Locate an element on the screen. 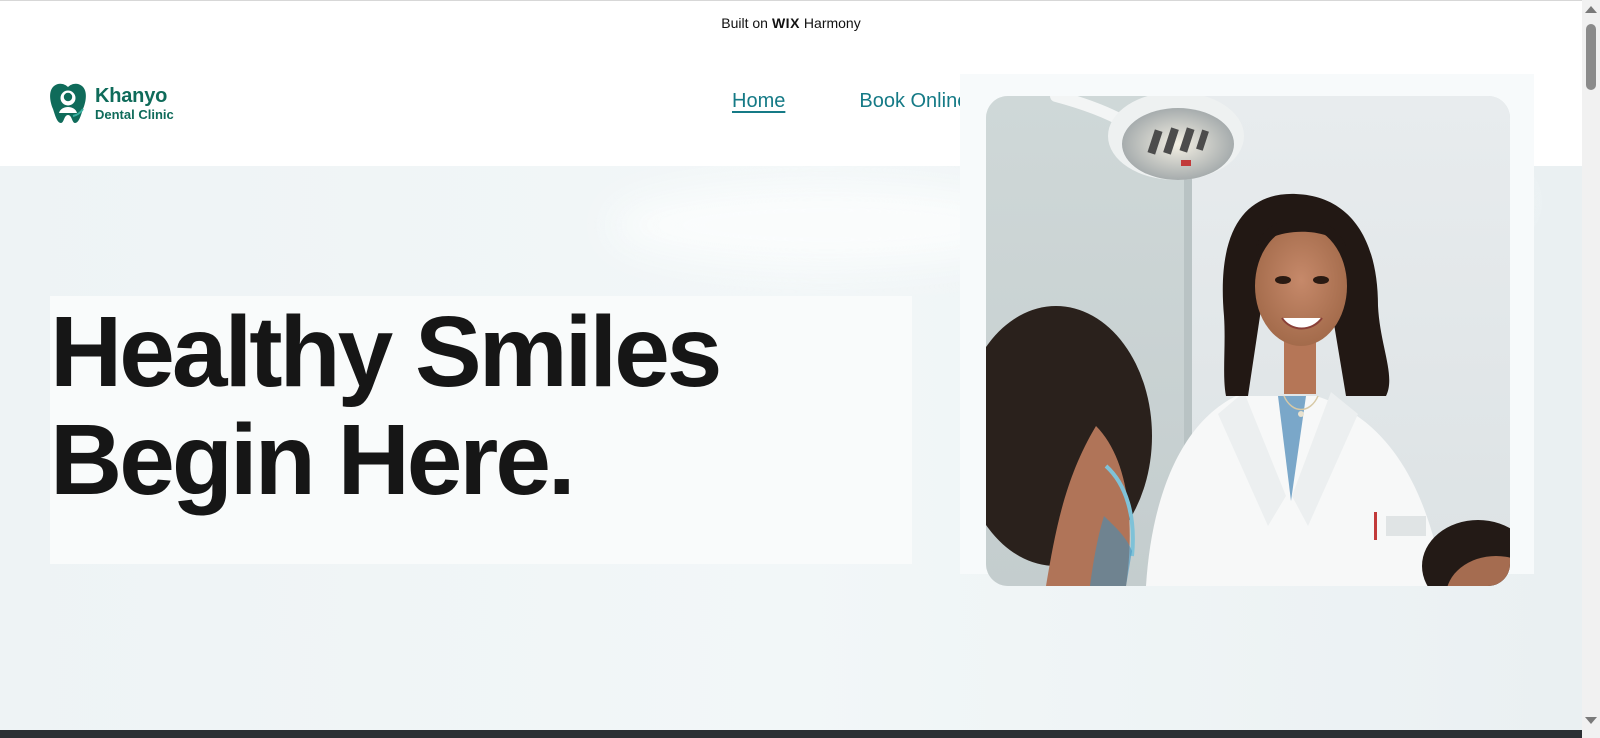 The width and height of the screenshot is (1600, 738). nav-book-online: Book Online is located at coordinates (913, 101).